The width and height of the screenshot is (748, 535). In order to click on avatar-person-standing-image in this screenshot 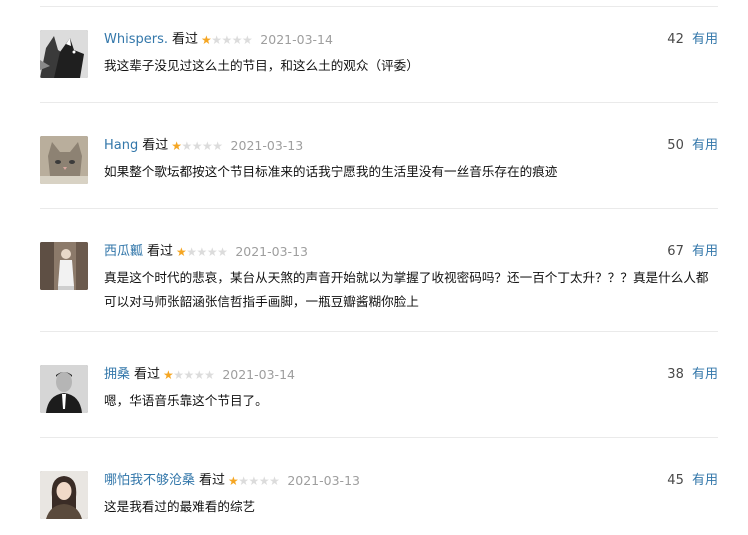, I will do `click(64, 266)`.